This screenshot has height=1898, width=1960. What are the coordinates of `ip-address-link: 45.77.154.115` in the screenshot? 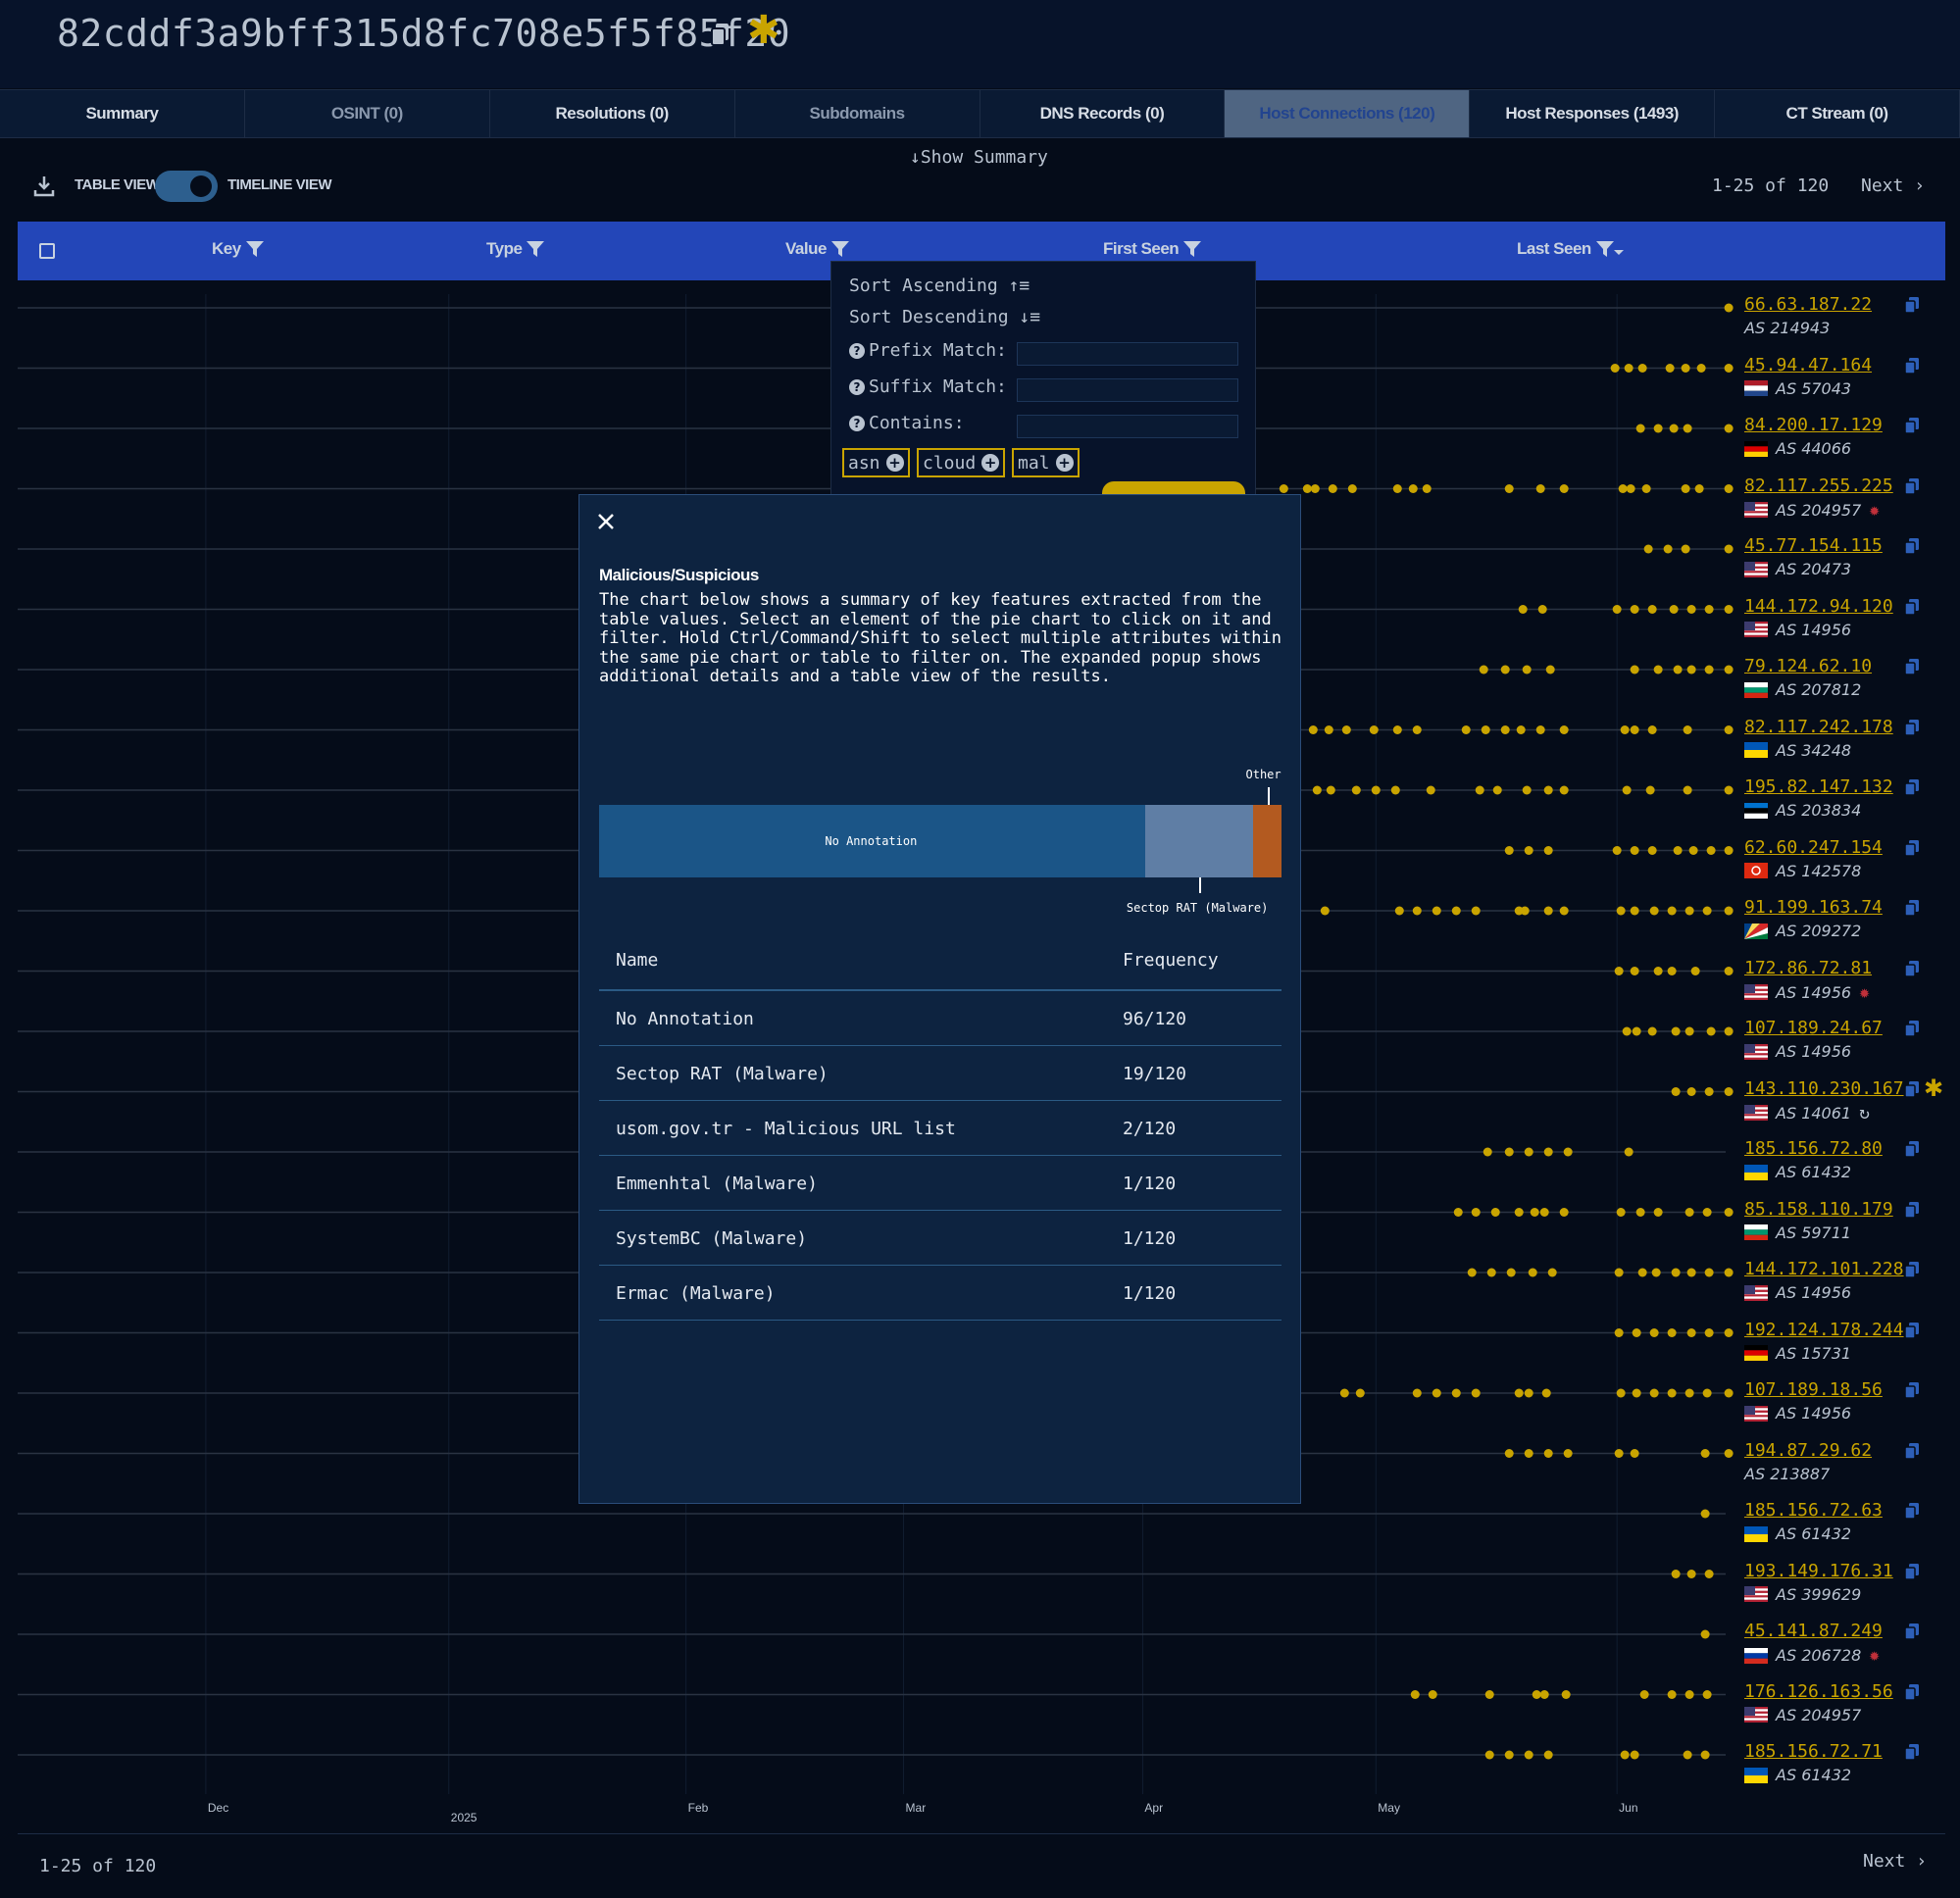 It's located at (1849, 545).